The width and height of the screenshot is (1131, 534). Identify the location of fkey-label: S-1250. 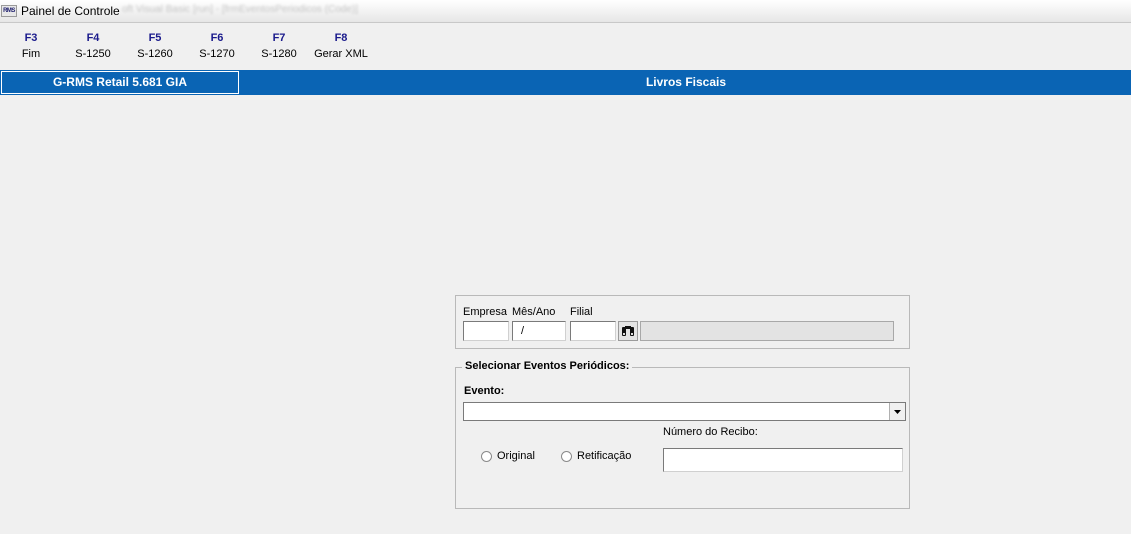
(93, 54).